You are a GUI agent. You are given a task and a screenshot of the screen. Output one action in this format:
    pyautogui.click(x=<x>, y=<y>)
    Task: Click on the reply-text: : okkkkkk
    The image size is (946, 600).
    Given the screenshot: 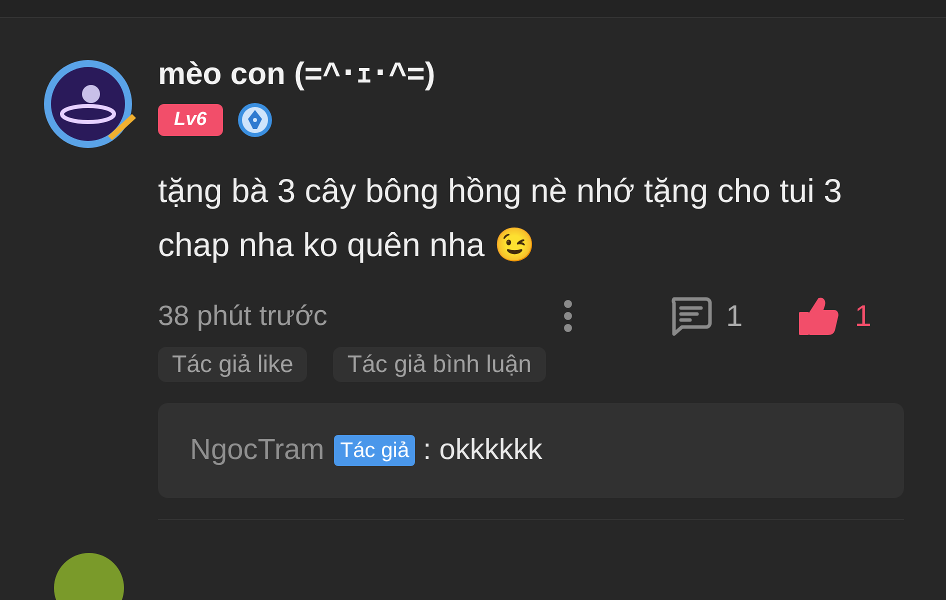 What is the action you would take?
    pyautogui.click(x=482, y=450)
    